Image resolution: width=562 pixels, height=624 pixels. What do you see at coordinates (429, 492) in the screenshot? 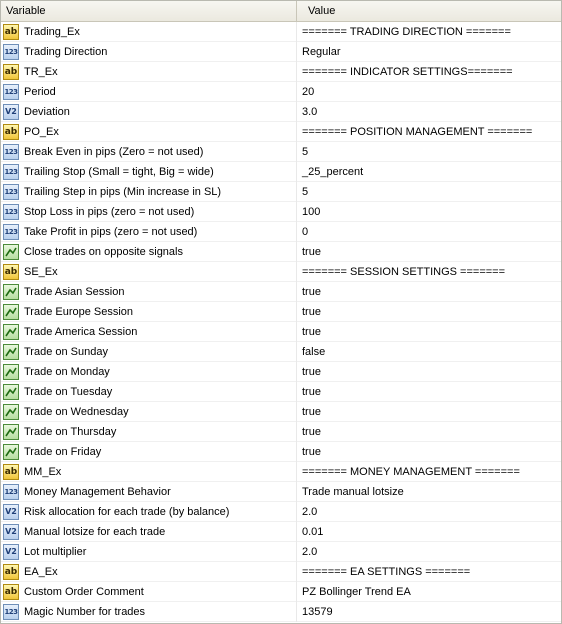
I see `value-cell: Trade manual lotsize` at bounding box center [429, 492].